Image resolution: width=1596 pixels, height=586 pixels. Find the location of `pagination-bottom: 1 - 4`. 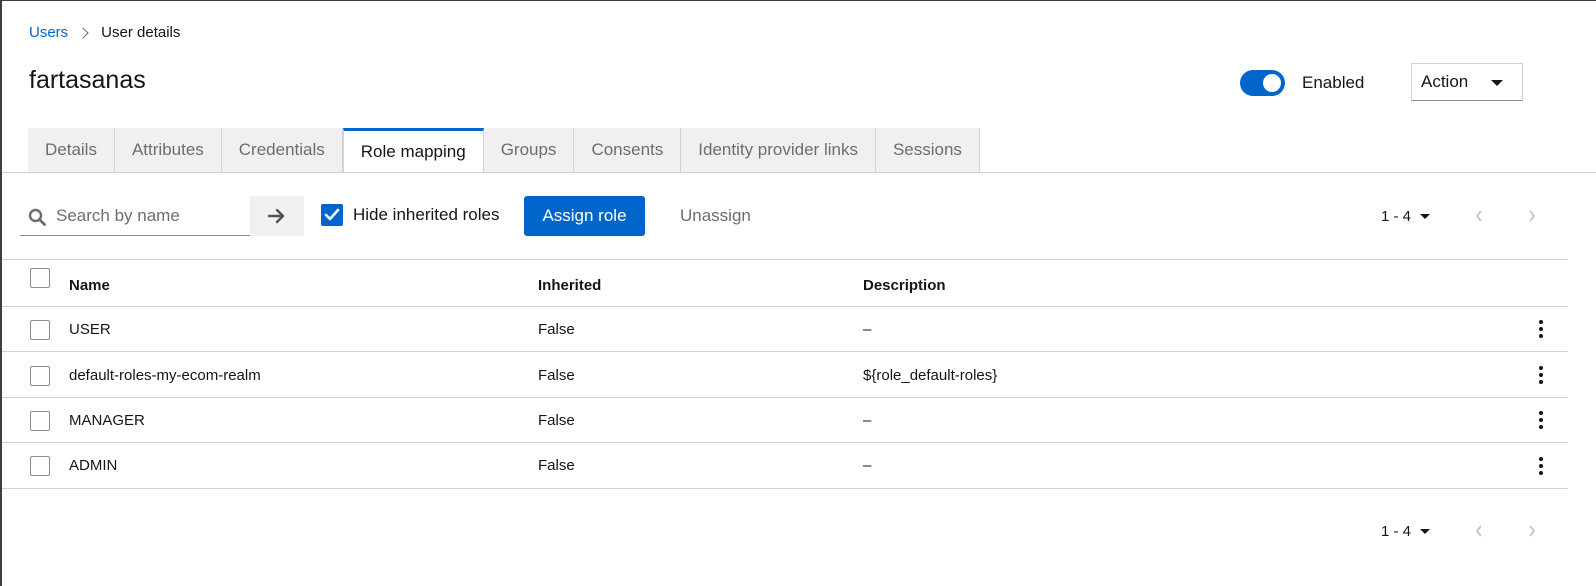

pagination-bottom: 1 - 4 is located at coordinates (1406, 531).